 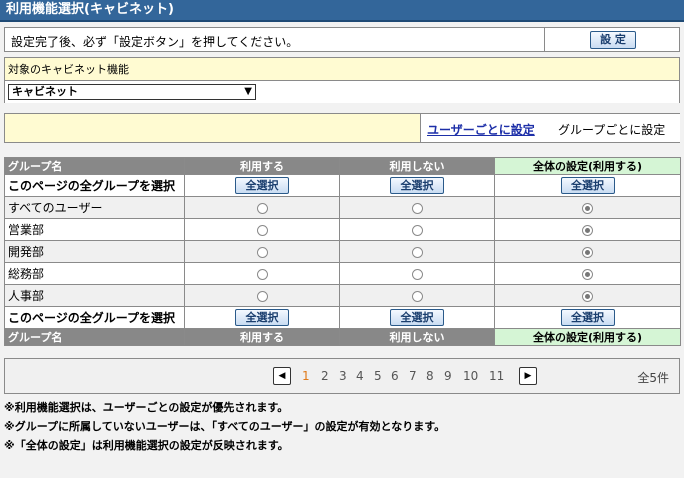 What do you see at coordinates (94, 229) in the screenshot?
I see `group-name: 営業部` at bounding box center [94, 229].